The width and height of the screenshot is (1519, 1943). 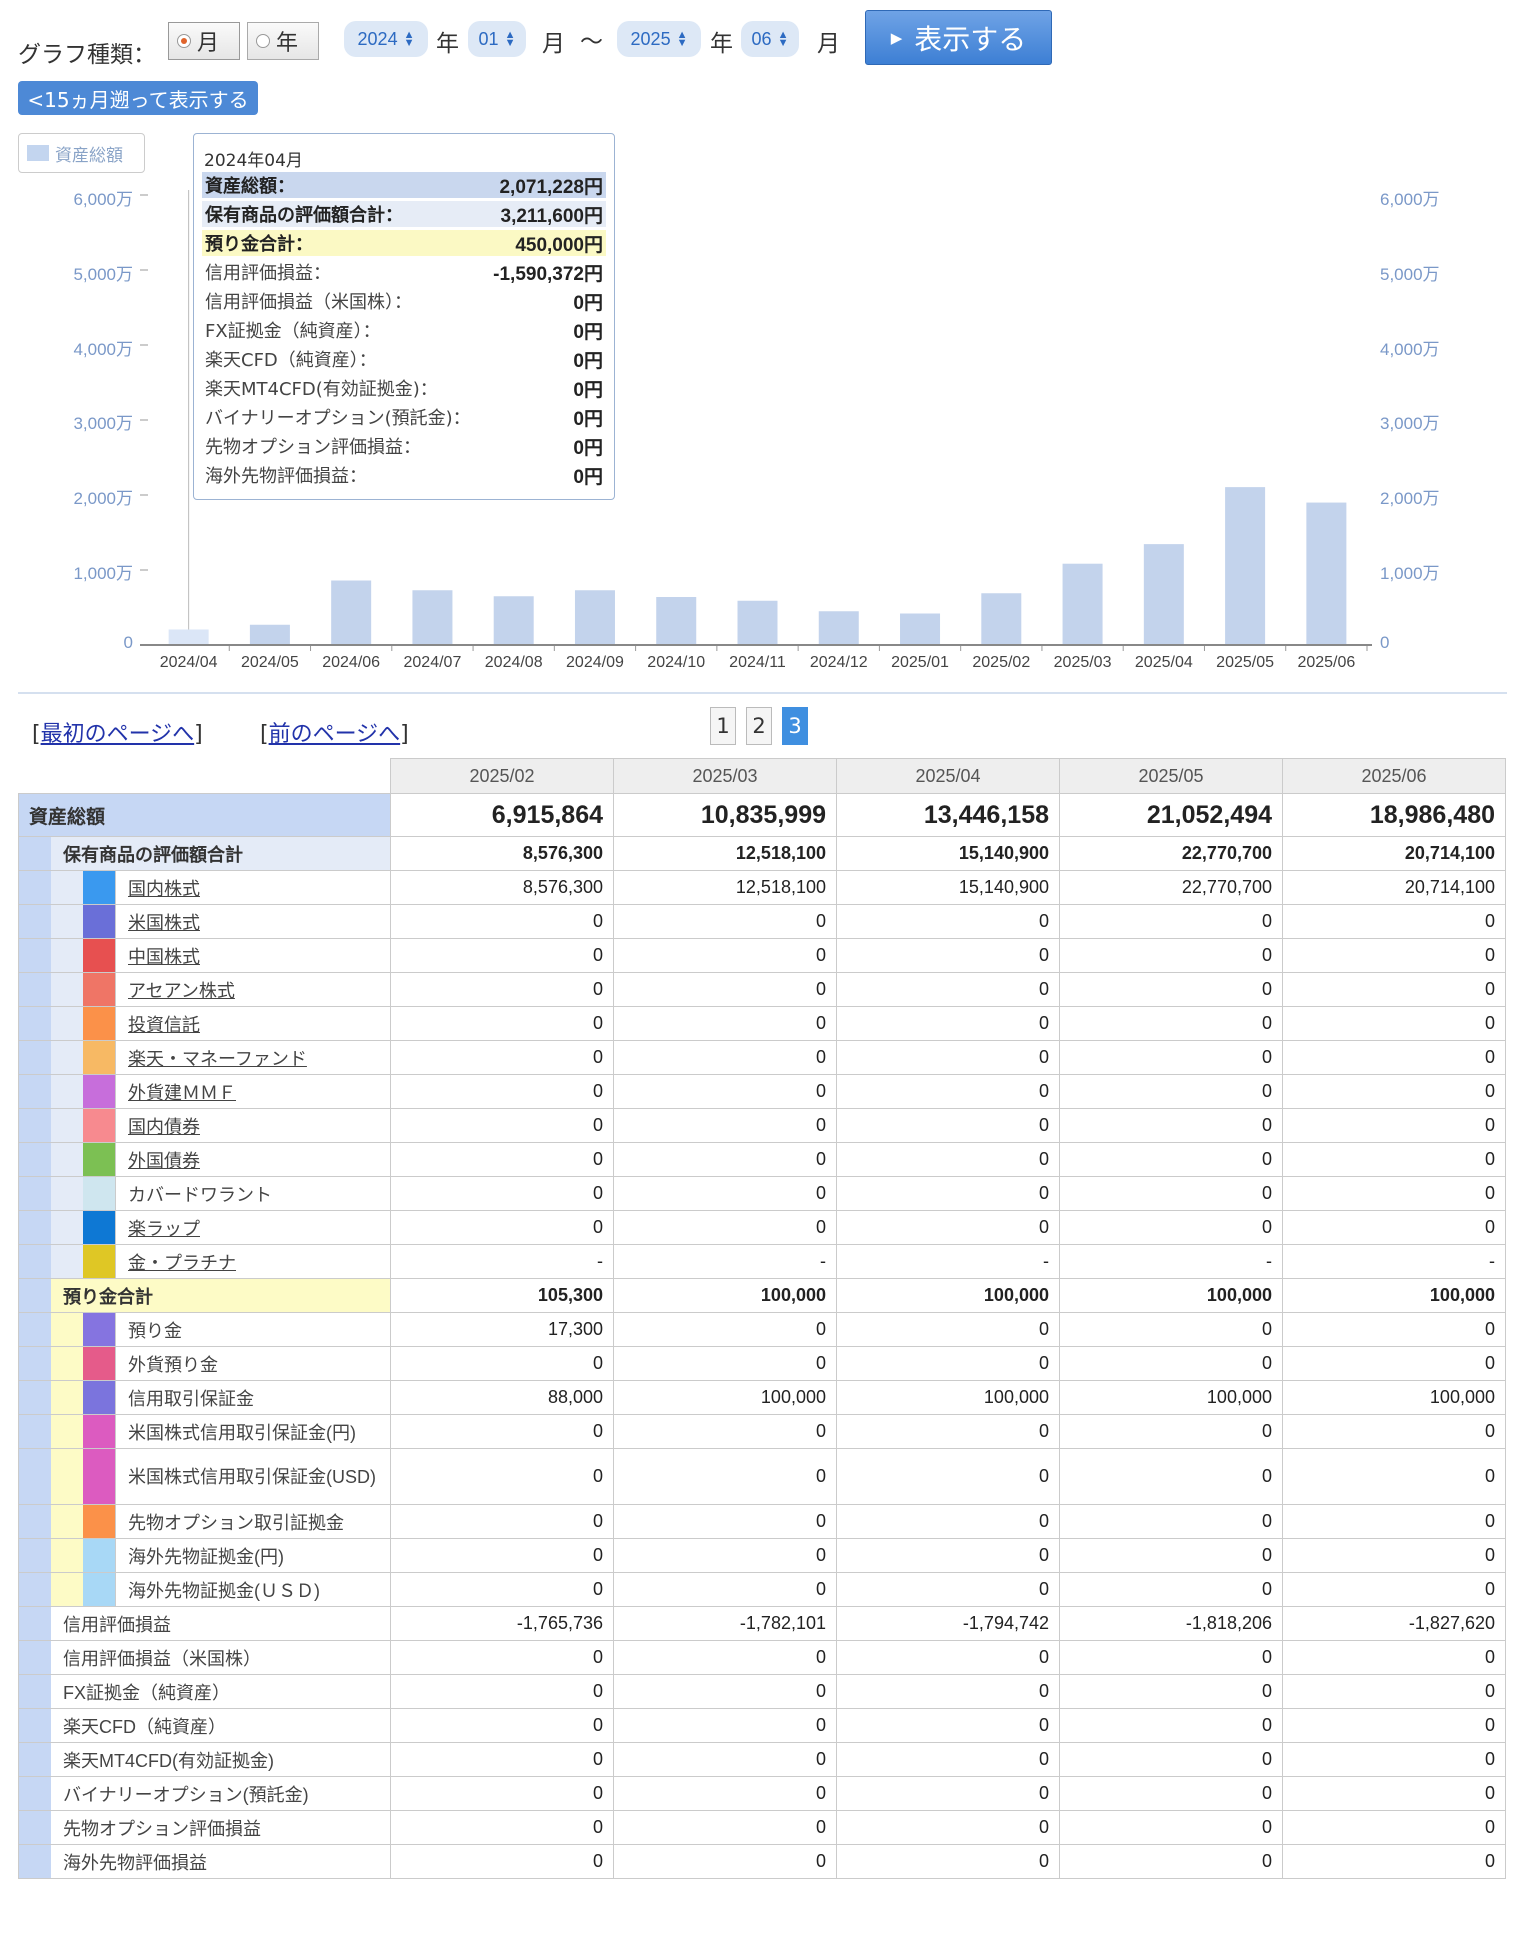 What do you see at coordinates (404, 272) in the screenshot?
I see `tooltip-row: 信用評価損益： -1,590,372円` at bounding box center [404, 272].